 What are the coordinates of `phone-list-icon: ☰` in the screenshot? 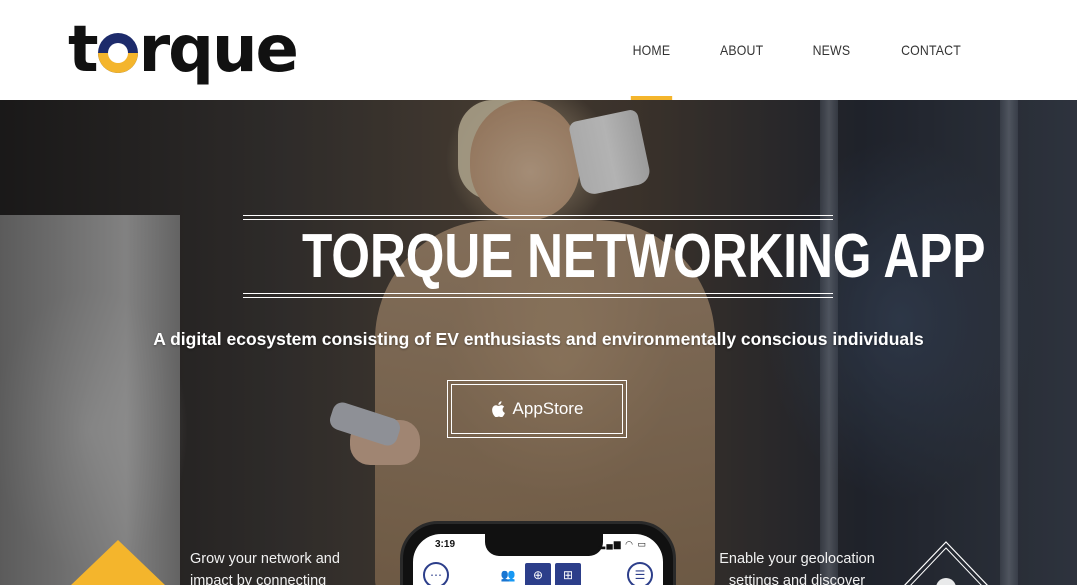 It's located at (640, 573).